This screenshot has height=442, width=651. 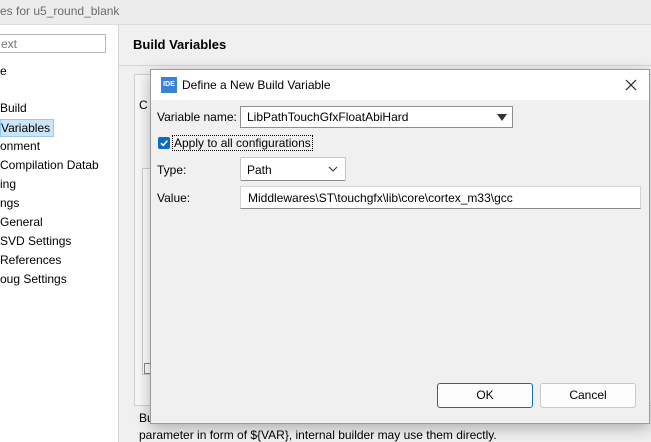 I want to click on apply-all-label: Apply to all configurations, so click(x=242, y=143).